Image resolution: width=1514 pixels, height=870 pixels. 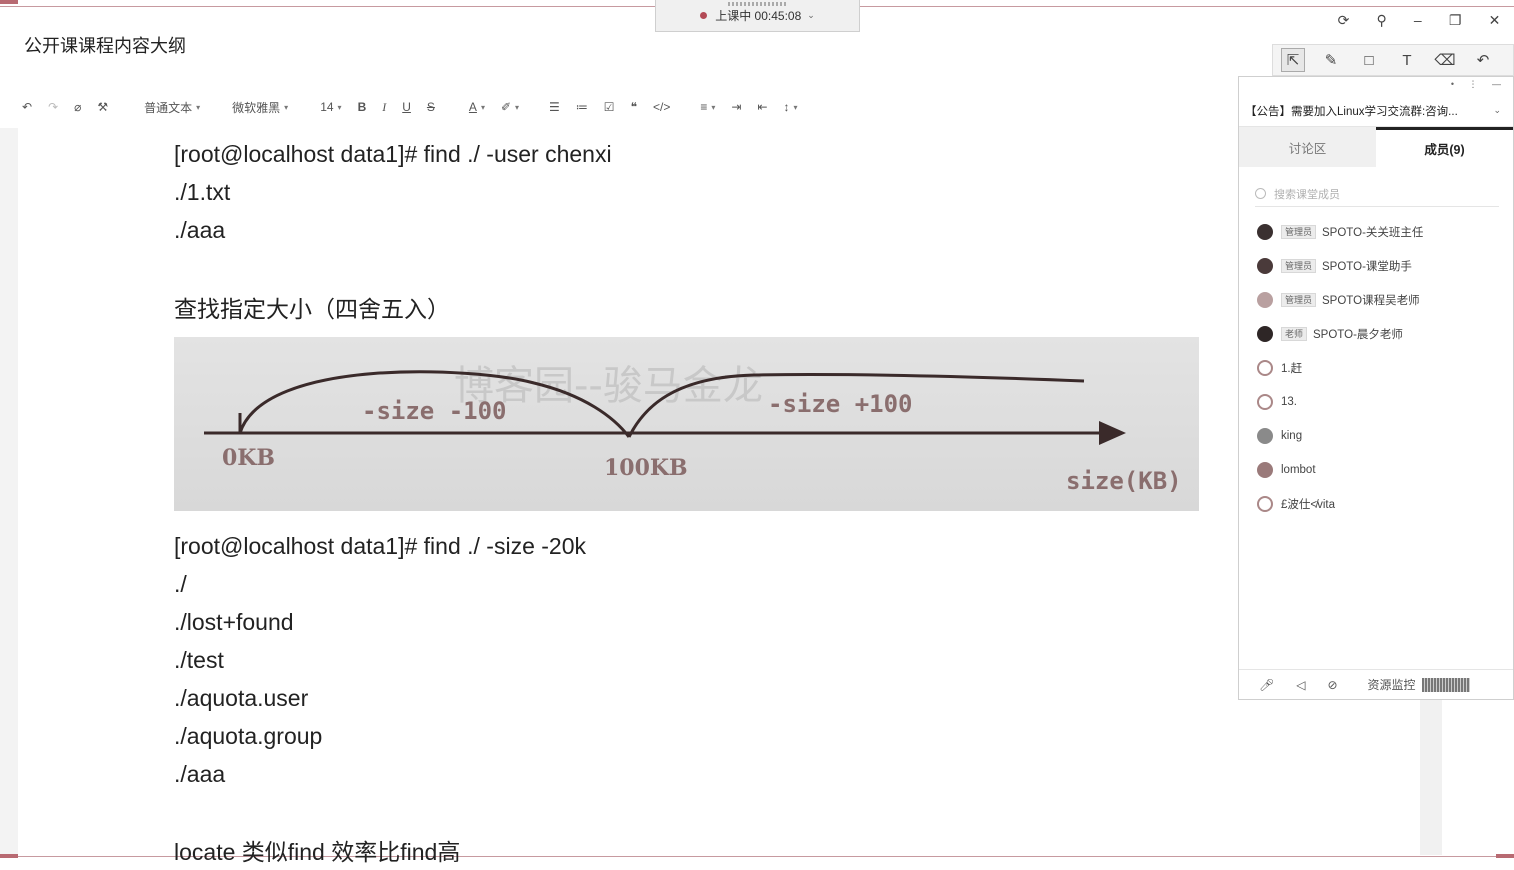 I want to click on tick-label-100kb: 100KB, so click(x=646, y=468).